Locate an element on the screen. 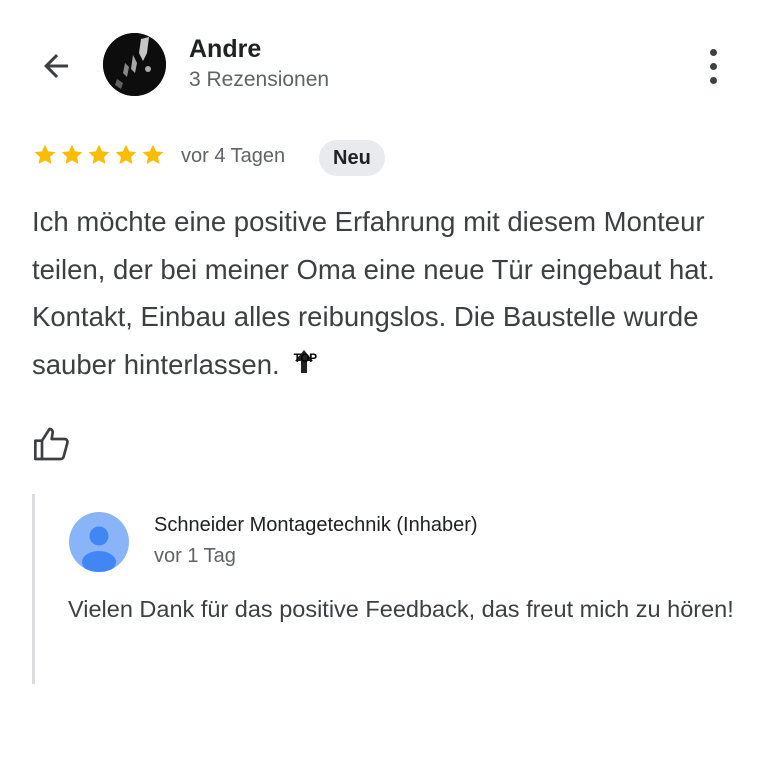  top-label: TOP is located at coordinates (305, 357).